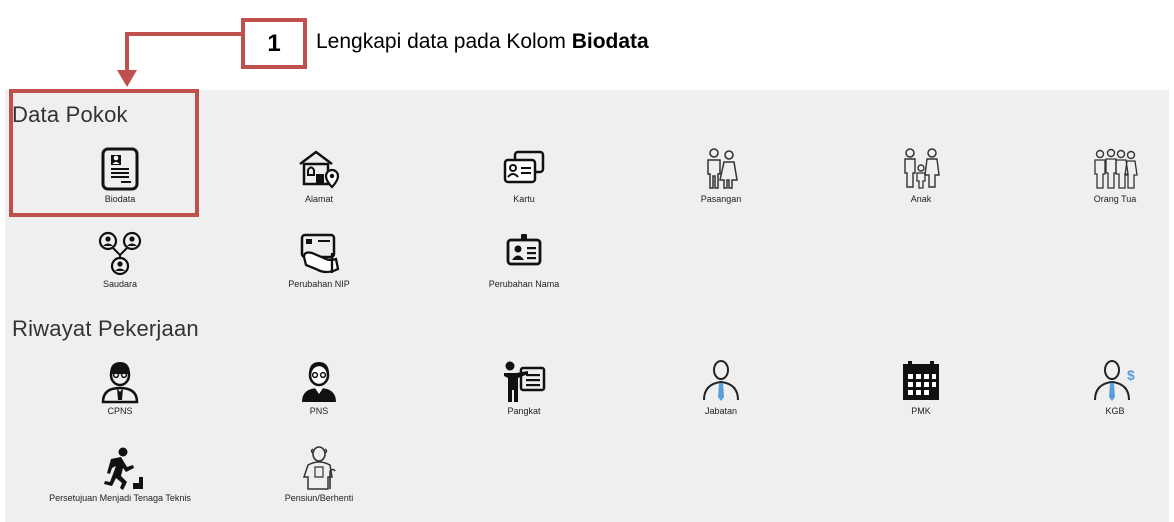 Image resolution: width=1174 pixels, height=522 pixels. I want to click on tile-orang-tua: Orang Tua, so click(1109, 182).